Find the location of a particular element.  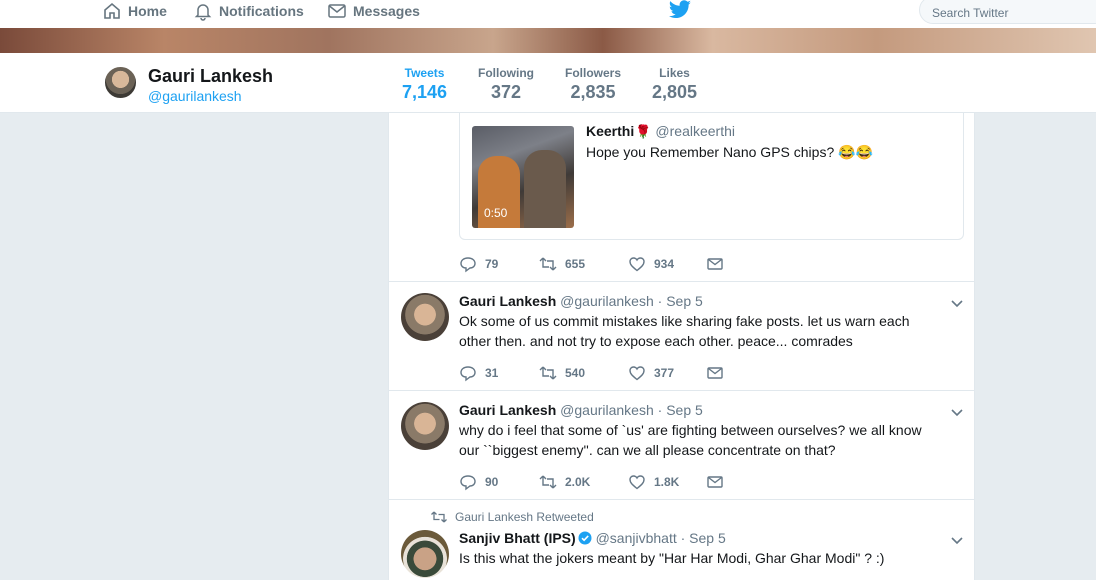

stat-label: Tweets is located at coordinates (424, 73).